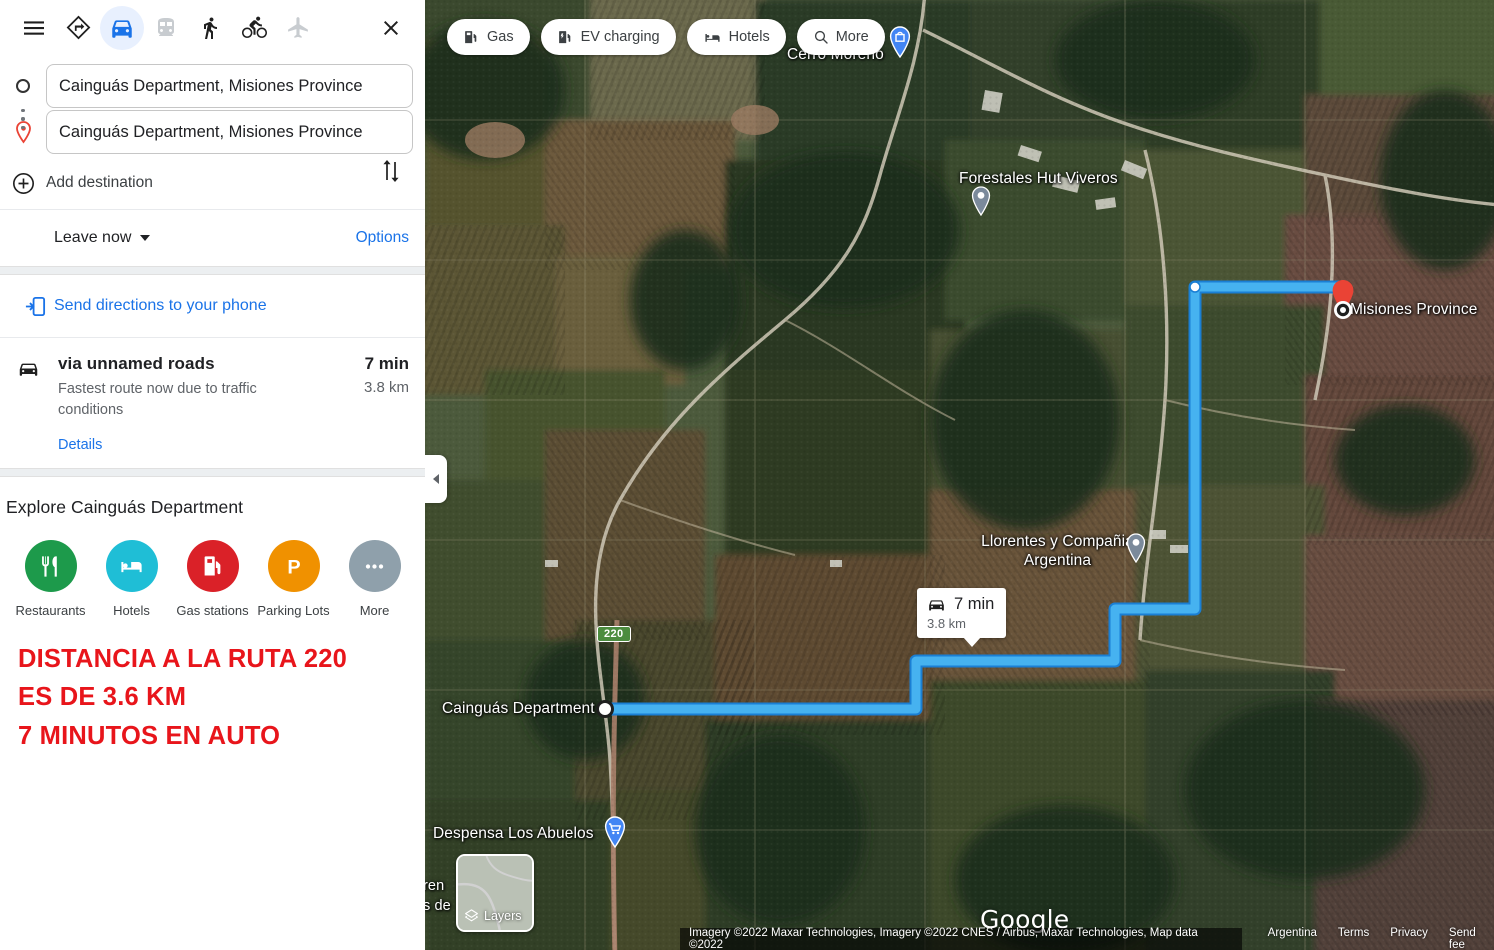 Image resolution: width=1494 pixels, height=950 pixels. What do you see at coordinates (391, 171) in the screenshot?
I see `swap-waypoints-button` at bounding box center [391, 171].